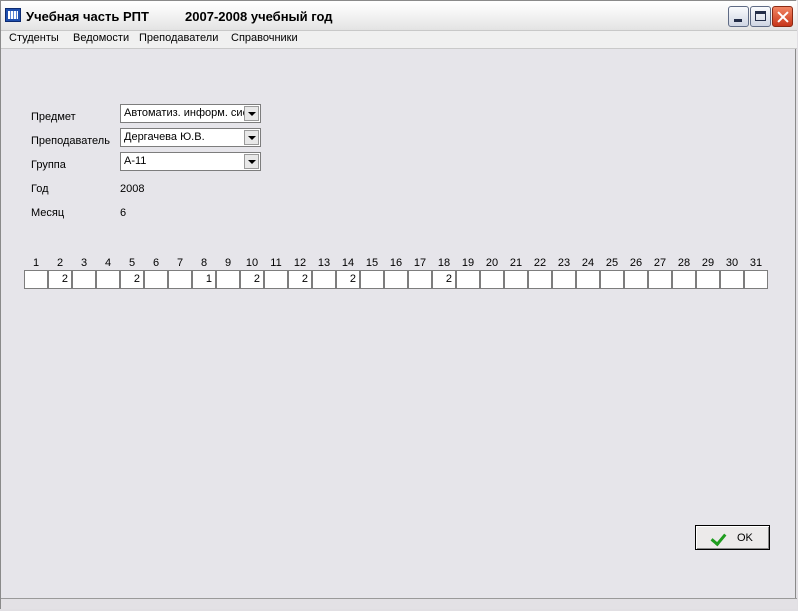 Image resolution: width=798 pixels, height=611 pixels. Describe the element at coordinates (612, 263) in the screenshot. I see `day-number: 25` at that location.